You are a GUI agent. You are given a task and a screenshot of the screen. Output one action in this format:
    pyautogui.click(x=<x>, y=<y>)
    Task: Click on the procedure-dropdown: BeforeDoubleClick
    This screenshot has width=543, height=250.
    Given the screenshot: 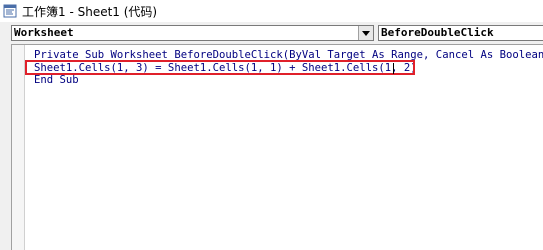 What is the action you would take?
    pyautogui.click(x=460, y=33)
    